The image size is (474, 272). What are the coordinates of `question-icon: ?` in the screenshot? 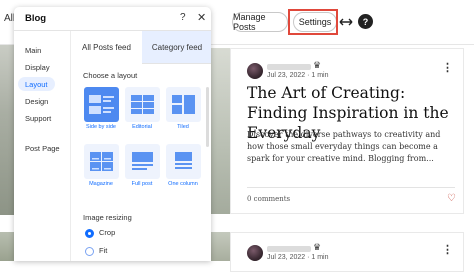 It's located at (365, 21).